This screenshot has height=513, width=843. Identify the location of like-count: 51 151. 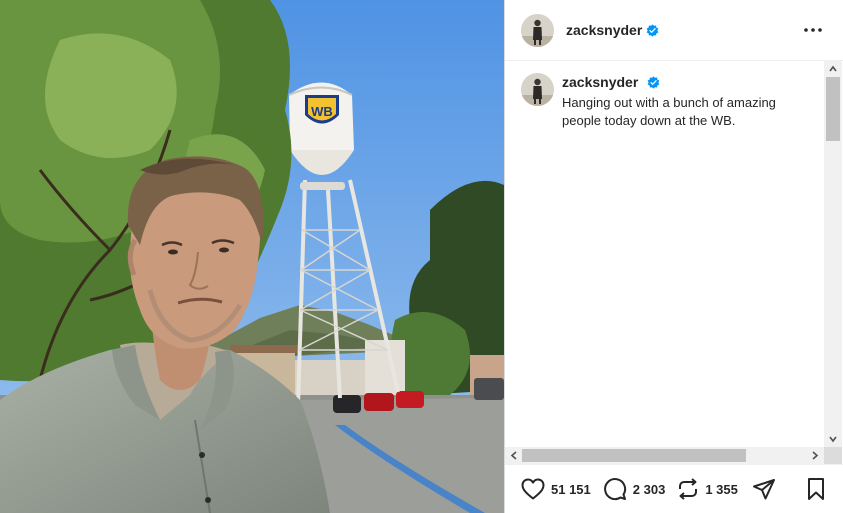
(571, 489).